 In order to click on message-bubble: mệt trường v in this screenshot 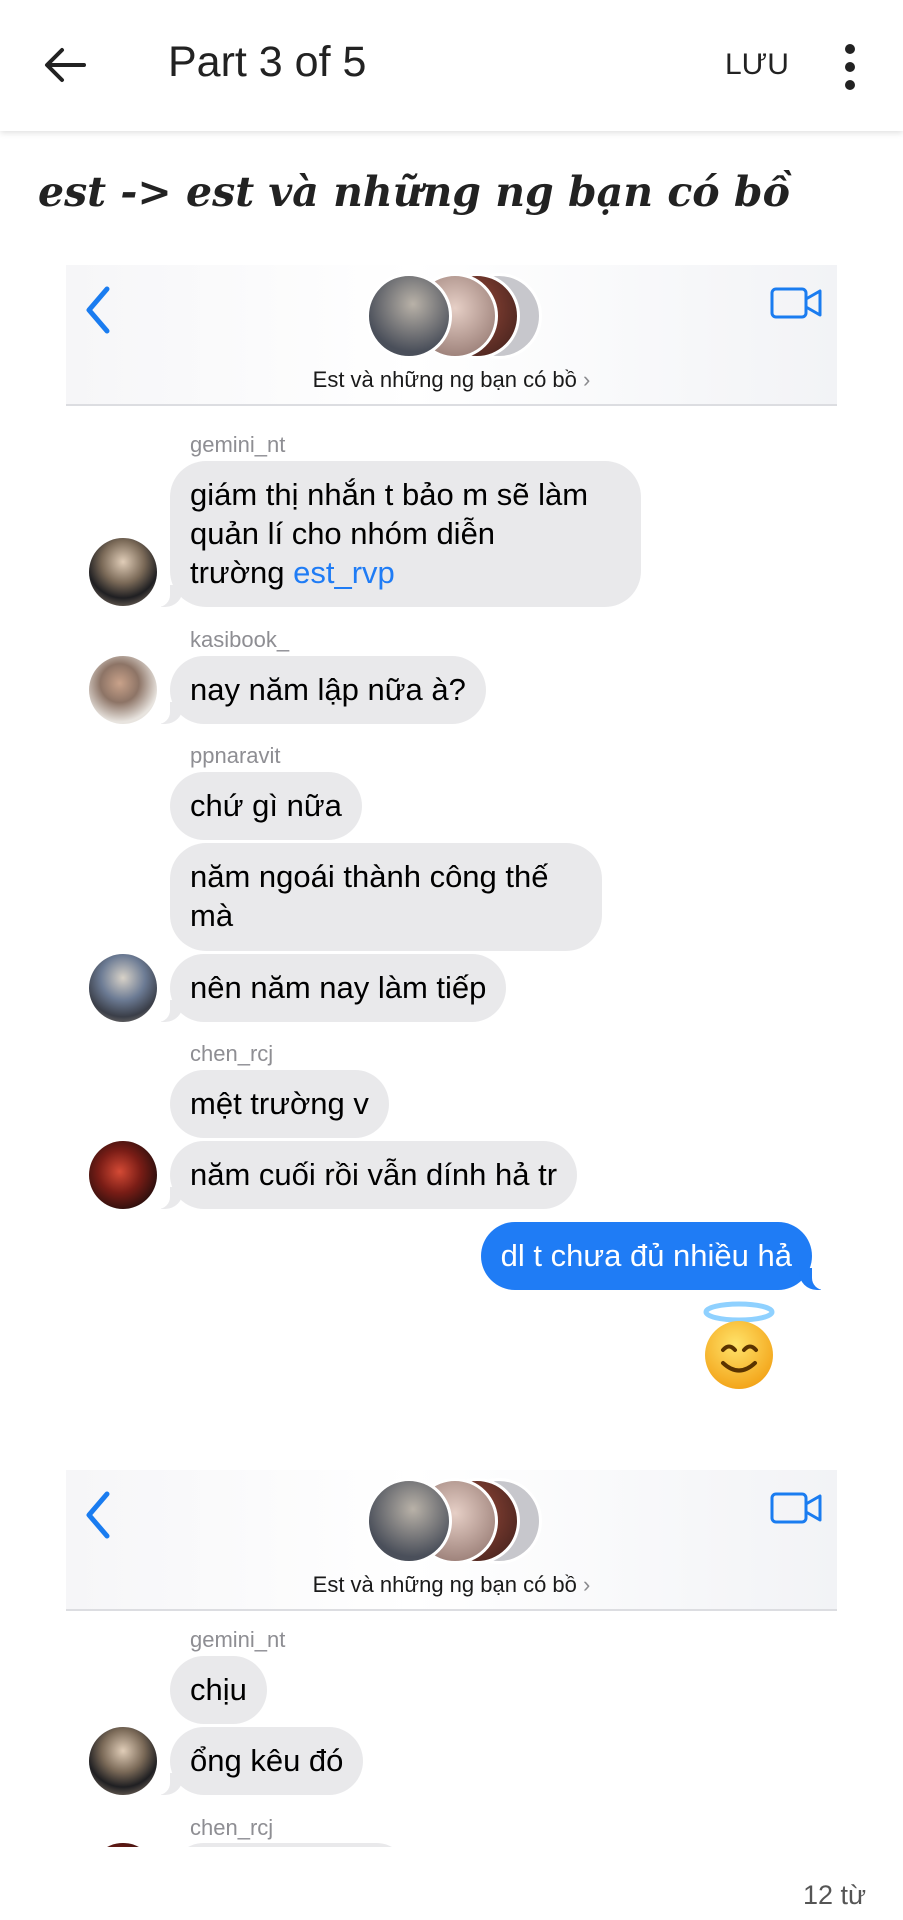, I will do `click(279, 1104)`.